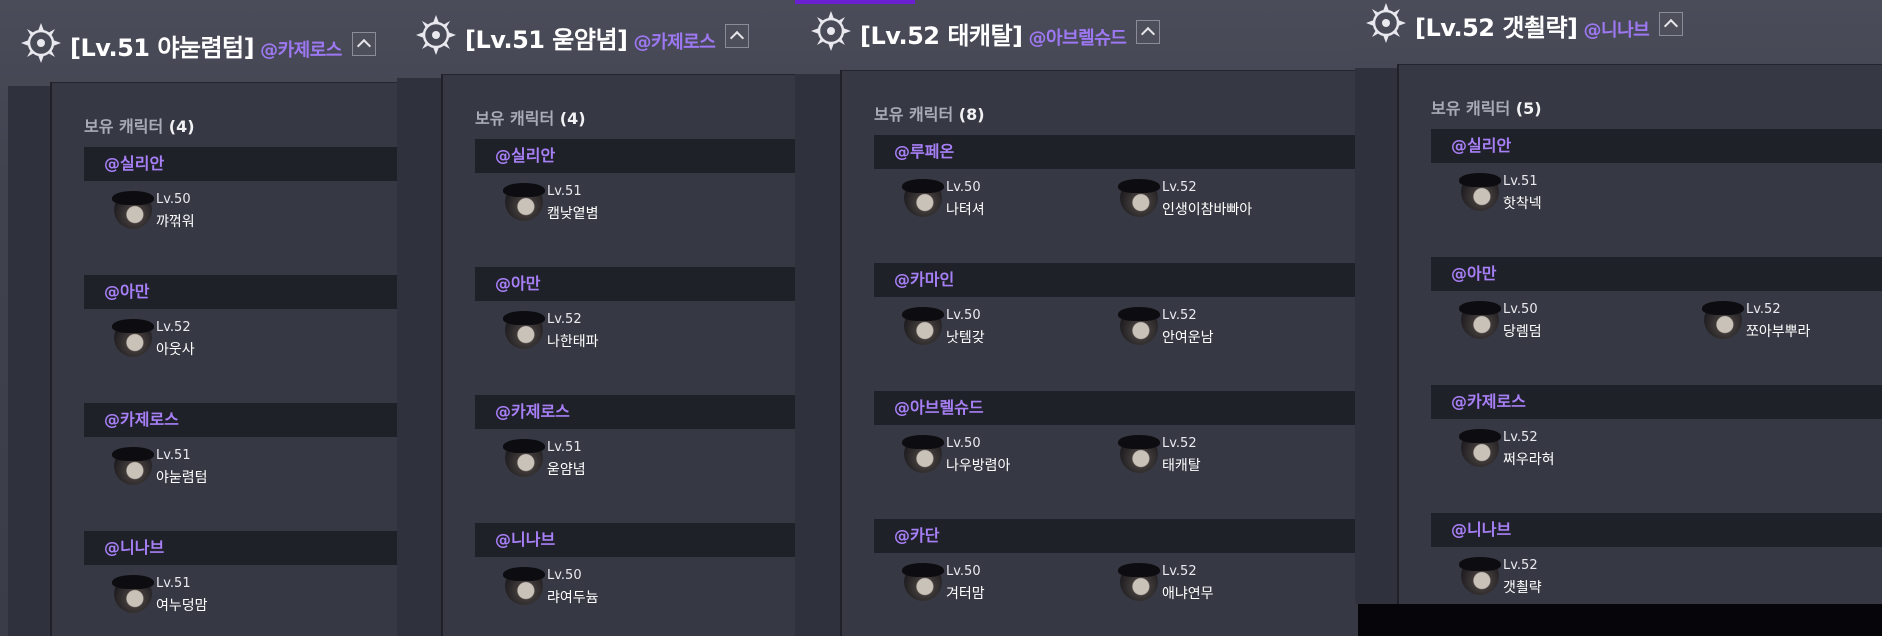  I want to click on character-entry: Lv.50 꺄꺾워, so click(233, 210).